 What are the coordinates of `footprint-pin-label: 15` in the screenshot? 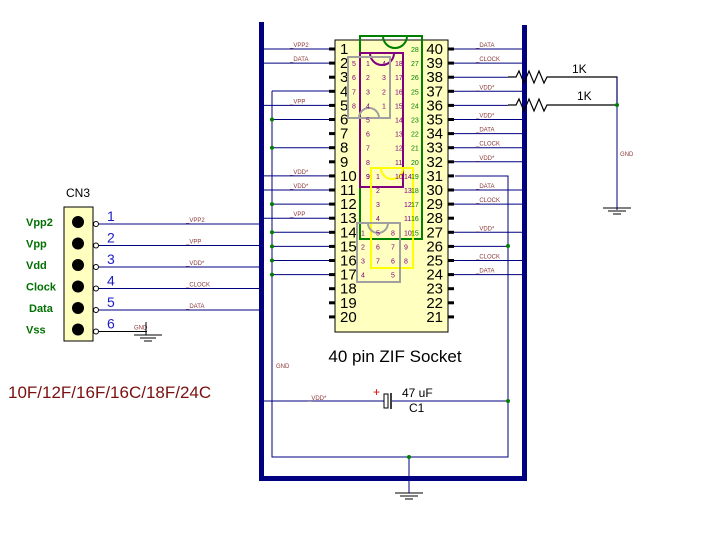 It's located at (399, 106).